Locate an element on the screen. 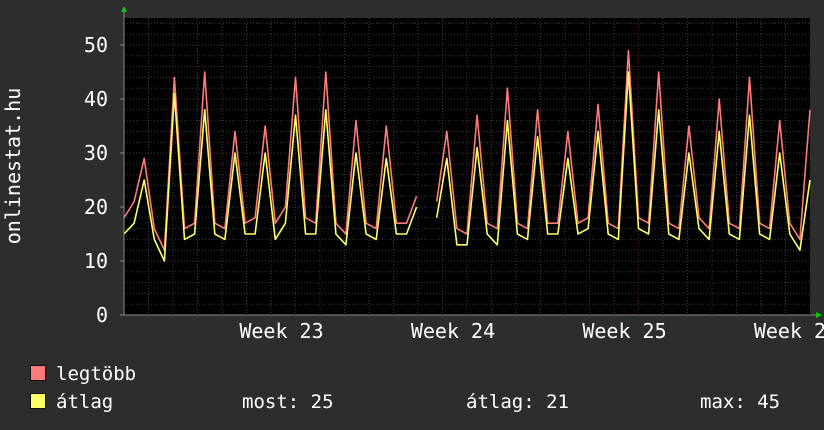 This screenshot has width=824, height=430. legend-item-avg: átlag is located at coordinates (71, 402).